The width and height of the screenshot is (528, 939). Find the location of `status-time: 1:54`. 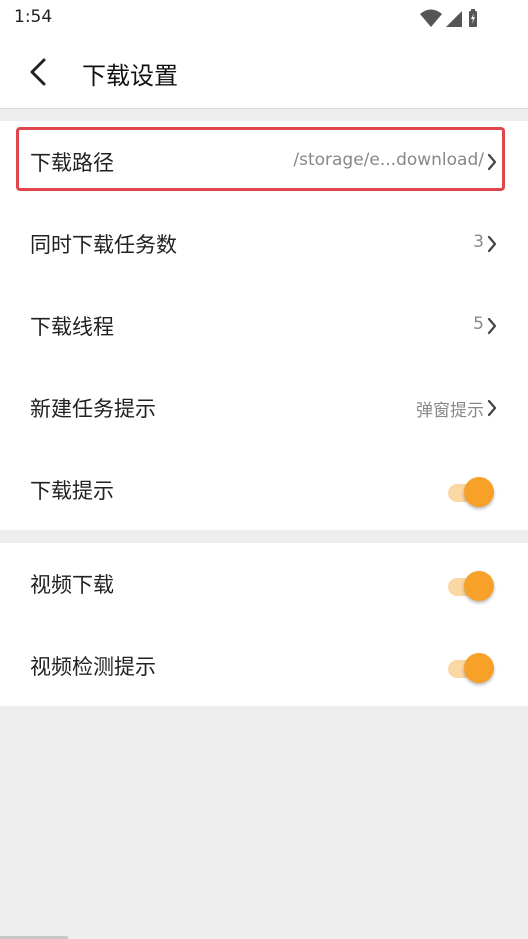

status-time: 1:54 is located at coordinates (33, 17).